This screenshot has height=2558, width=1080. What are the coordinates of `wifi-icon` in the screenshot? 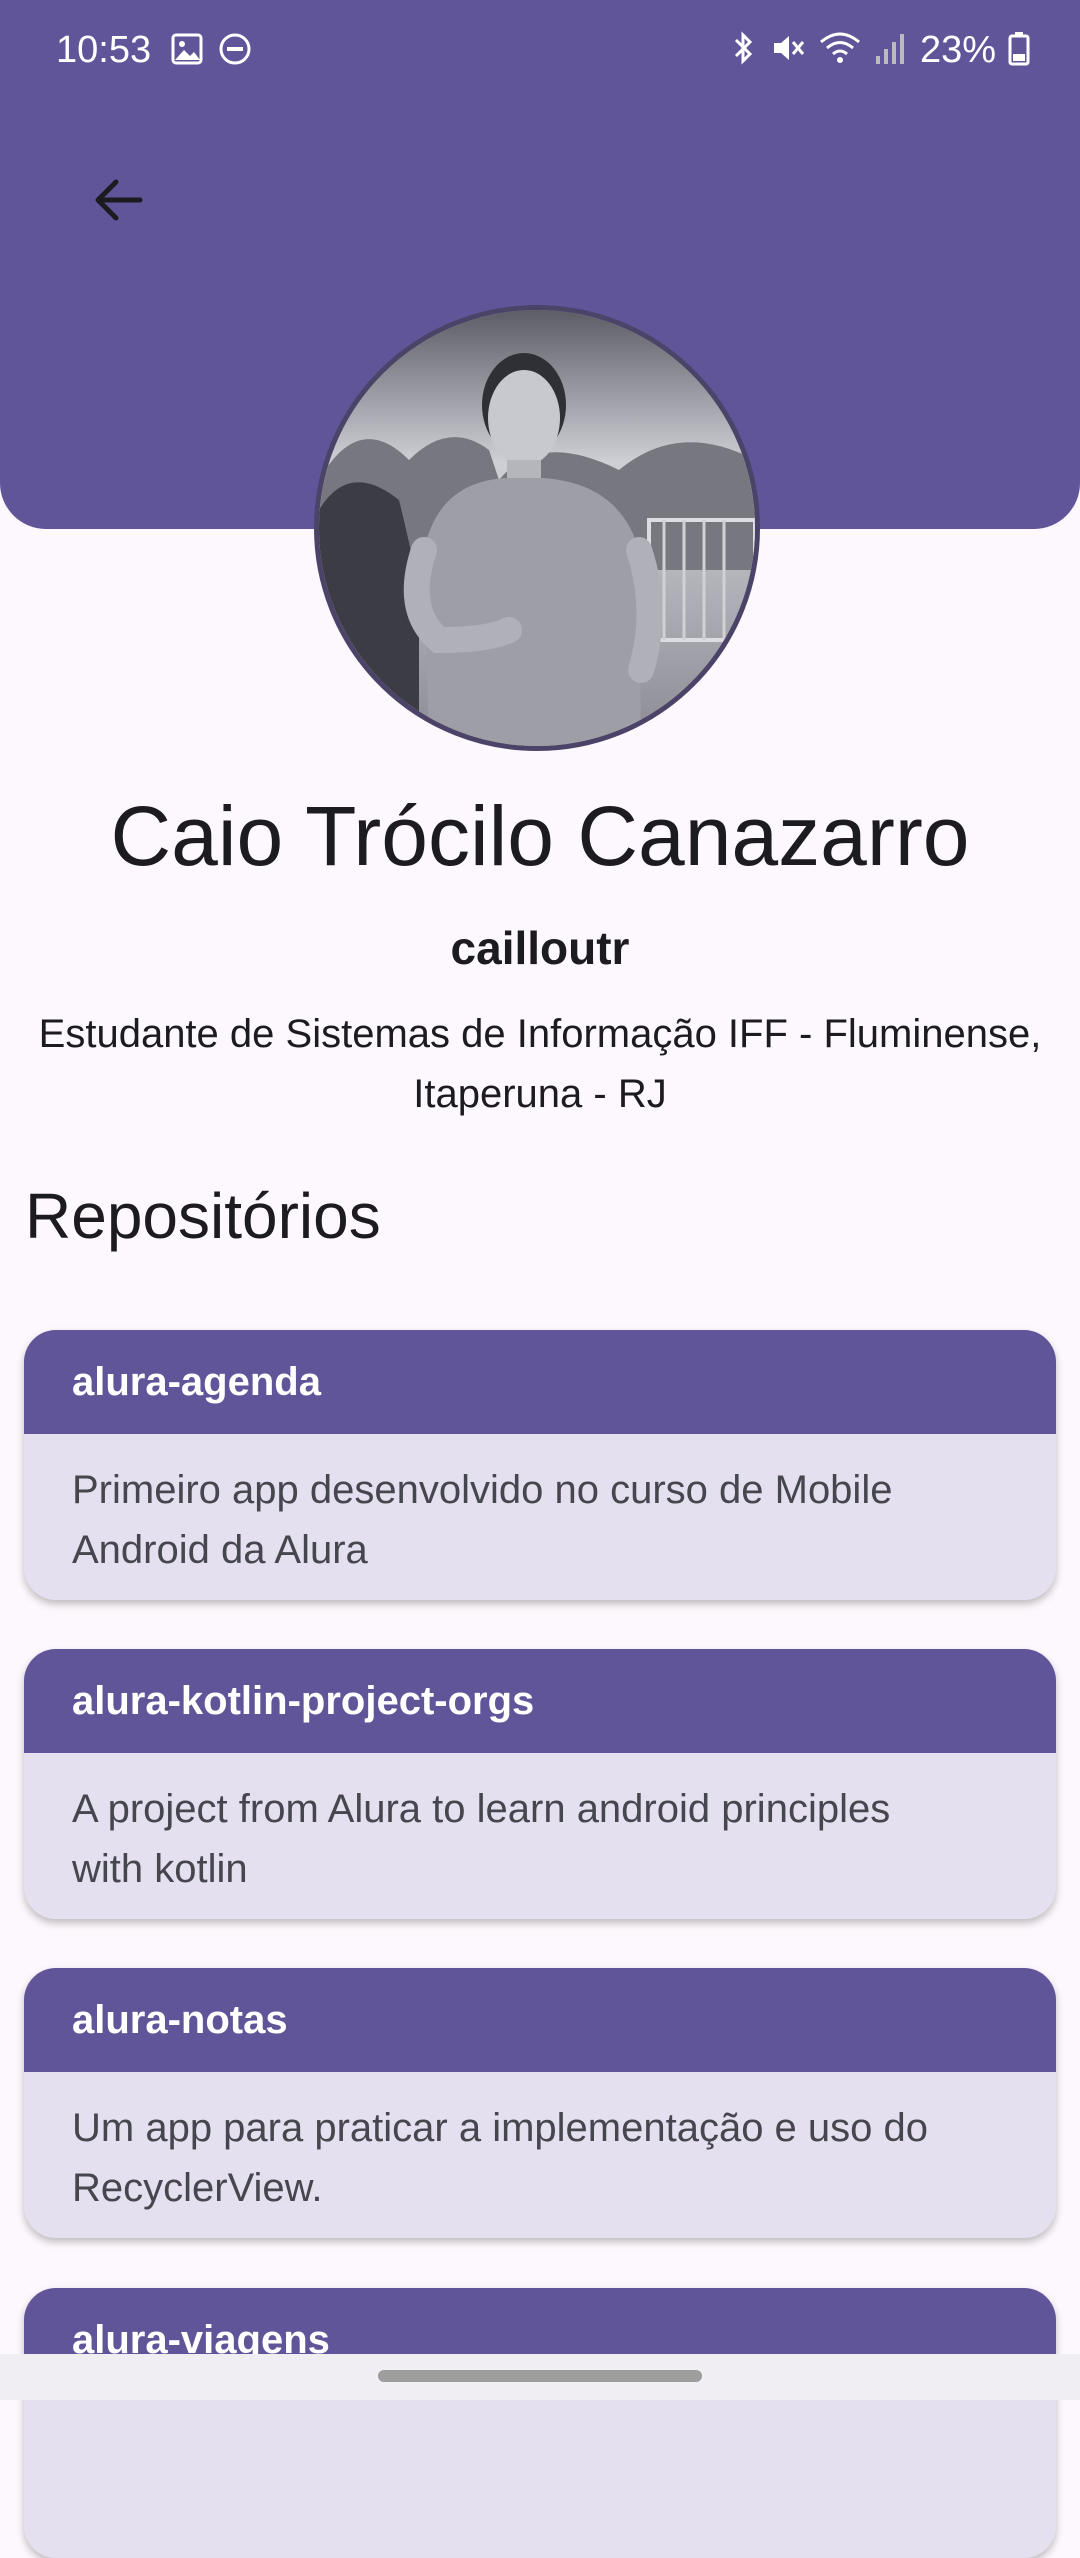 It's located at (840, 50).